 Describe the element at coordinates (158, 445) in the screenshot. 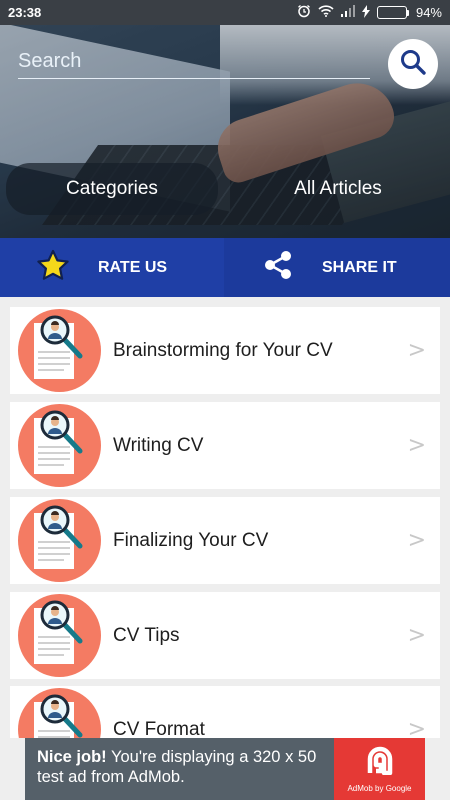

I see `list-item-title: Writing CV` at that location.